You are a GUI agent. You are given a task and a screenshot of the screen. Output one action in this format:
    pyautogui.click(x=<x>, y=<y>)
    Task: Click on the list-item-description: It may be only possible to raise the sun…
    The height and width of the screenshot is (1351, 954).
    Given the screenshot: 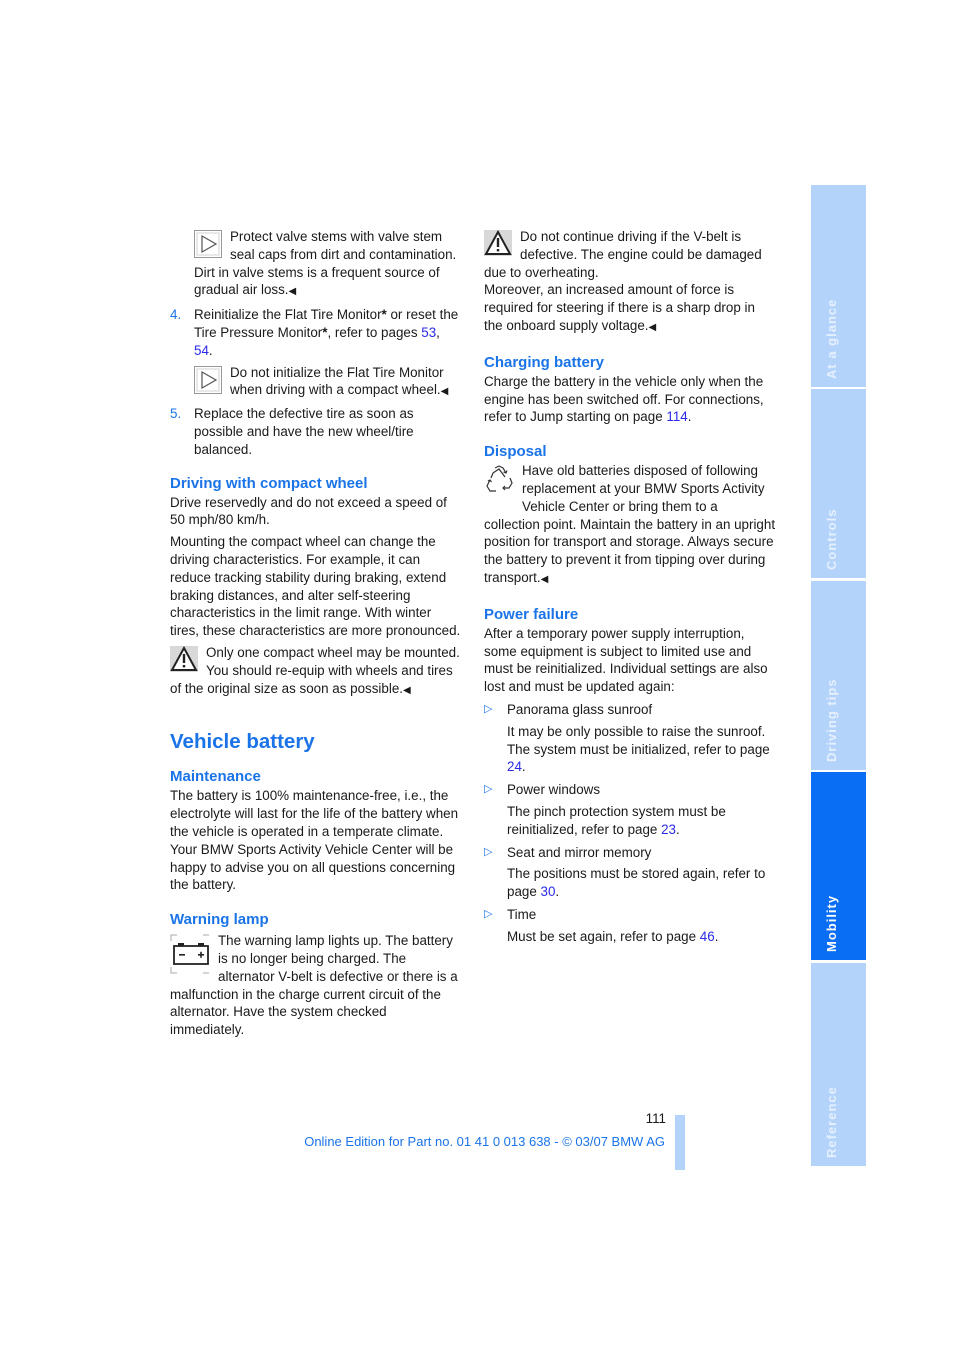 What is the action you would take?
    pyautogui.click(x=638, y=749)
    